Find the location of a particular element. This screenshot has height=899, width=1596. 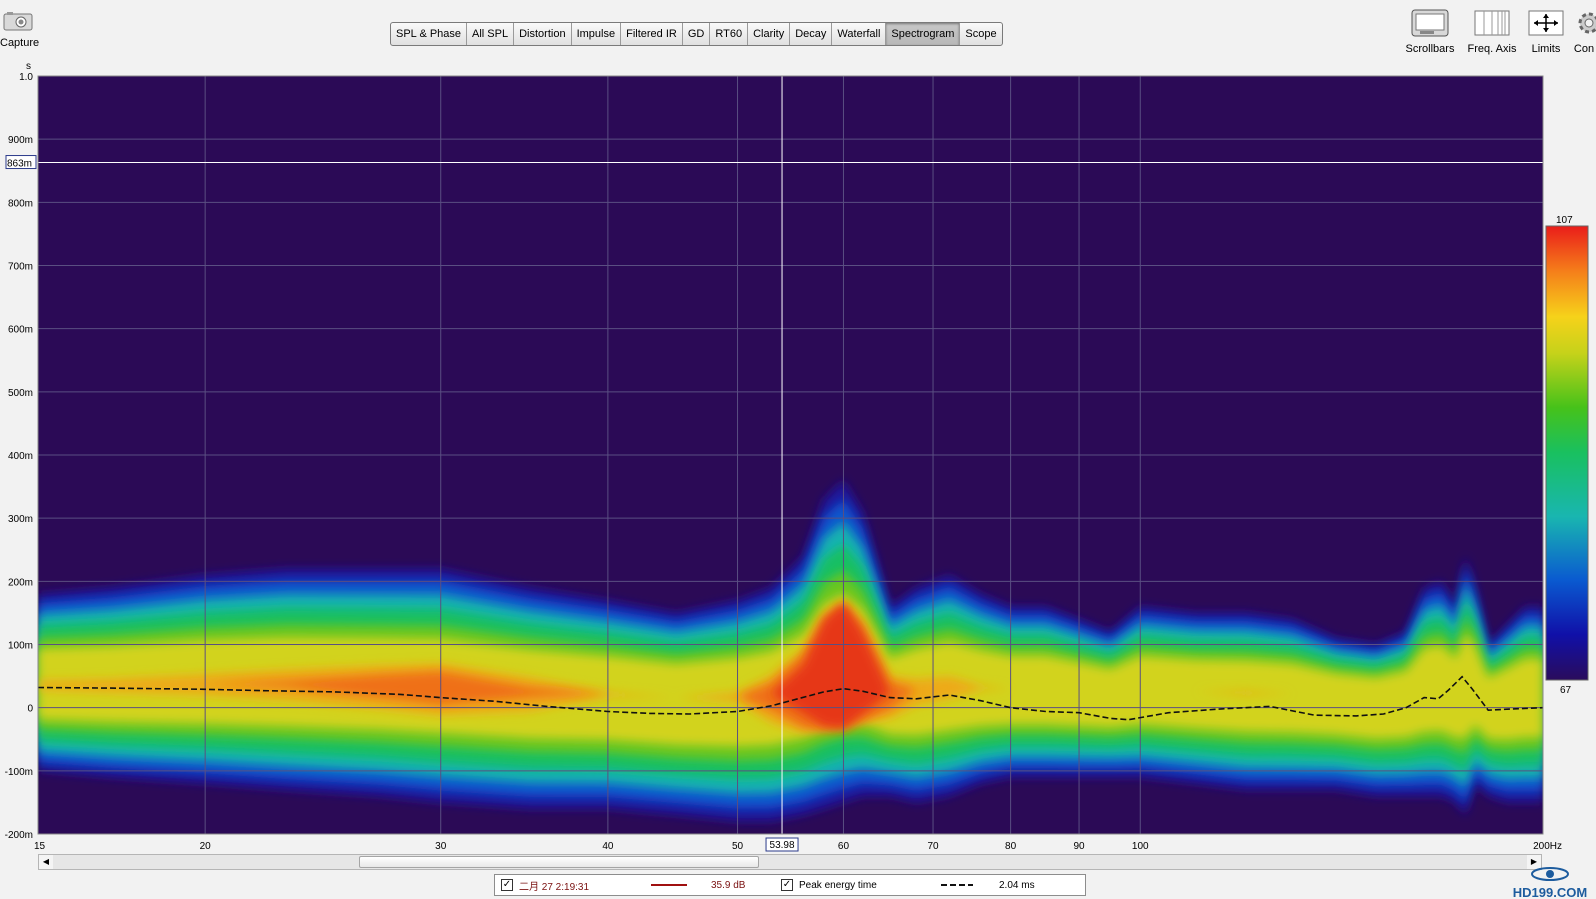

gear-icon is located at coordinates (1587, 23).